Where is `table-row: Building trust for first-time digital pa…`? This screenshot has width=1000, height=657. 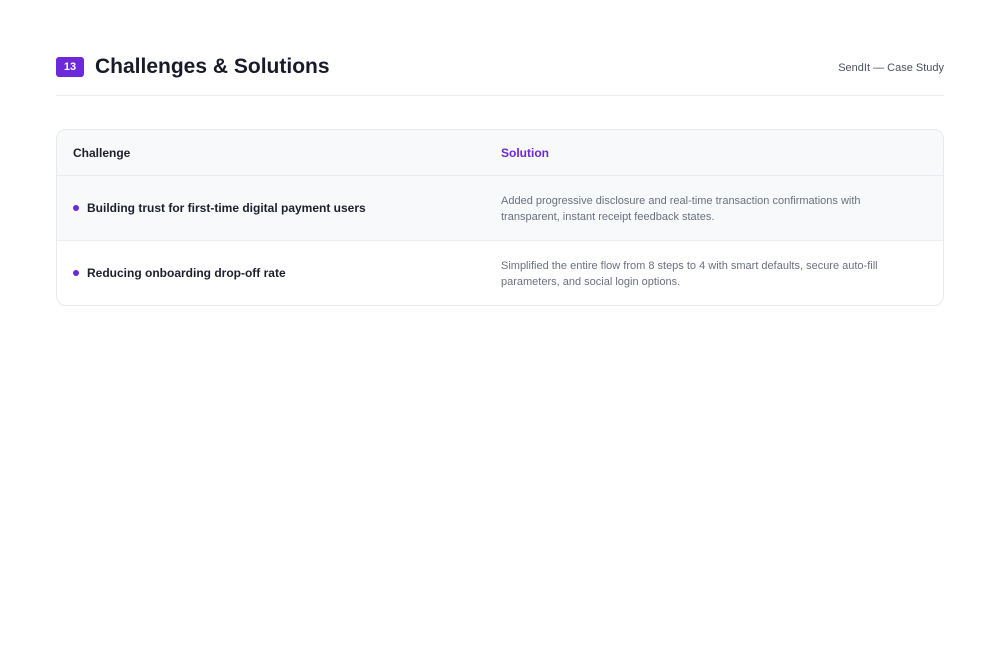 table-row: Building trust for first-time digital pa… is located at coordinates (500, 208).